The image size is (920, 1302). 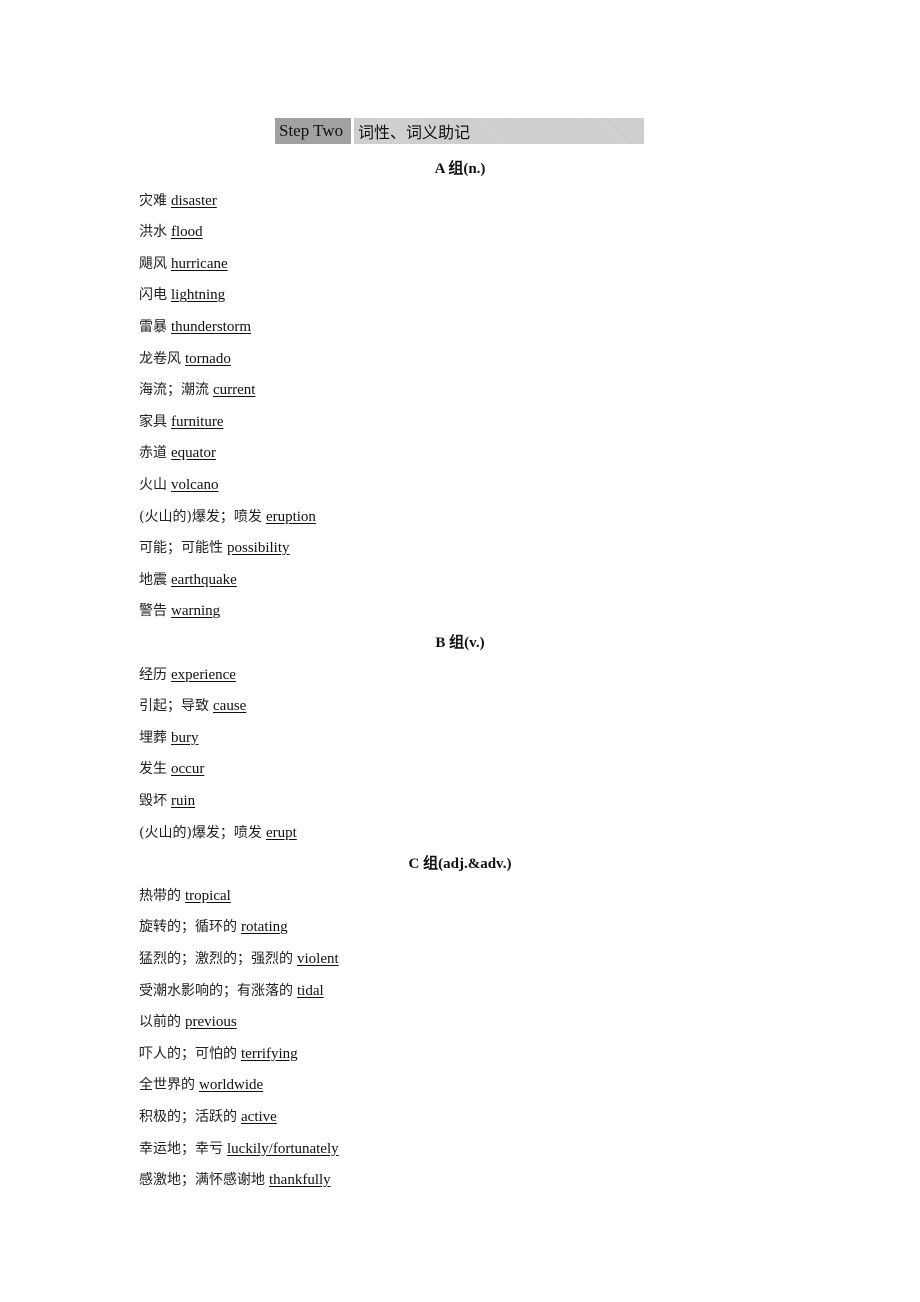 I want to click on english-word: current, so click(x=234, y=390).